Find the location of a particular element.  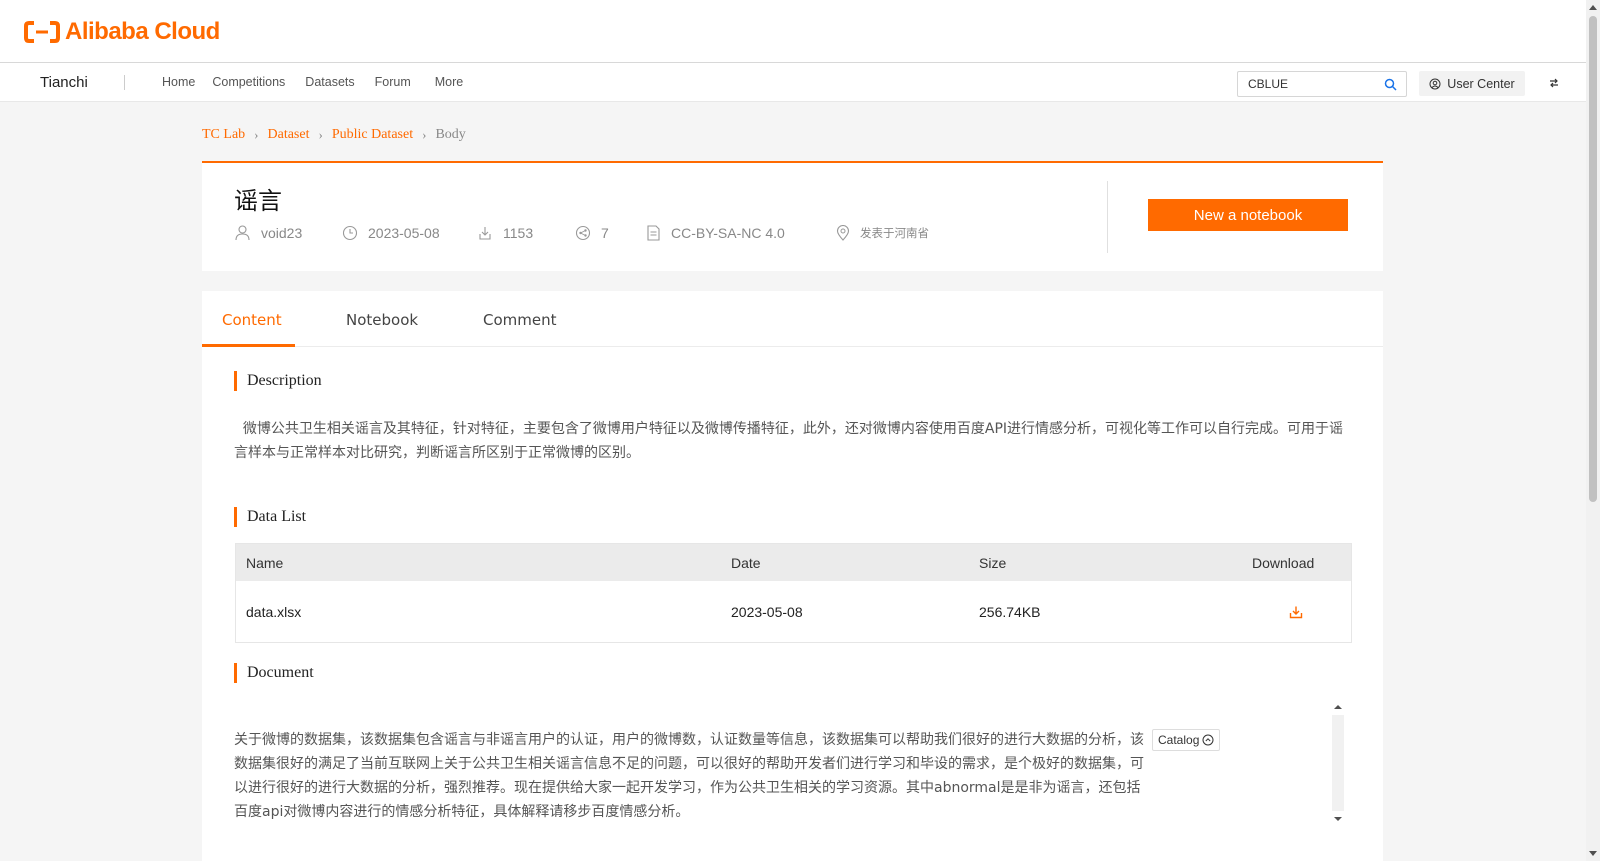

breadcrumb-tc-lab: TC Lab is located at coordinates (223, 135).